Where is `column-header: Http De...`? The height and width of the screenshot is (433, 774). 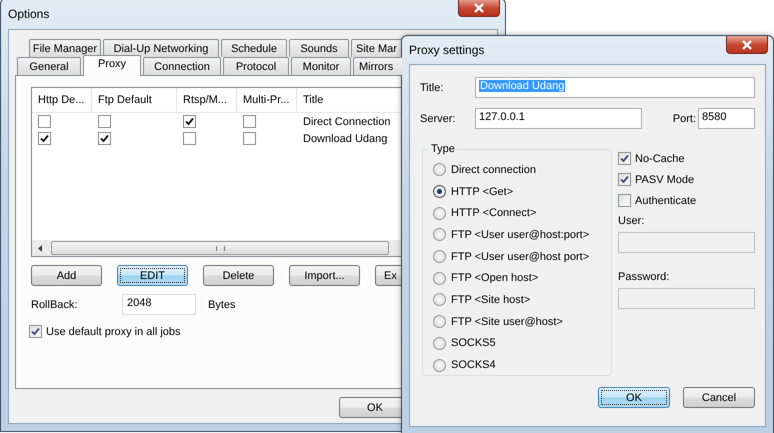 column-header: Http De... is located at coordinates (62, 100).